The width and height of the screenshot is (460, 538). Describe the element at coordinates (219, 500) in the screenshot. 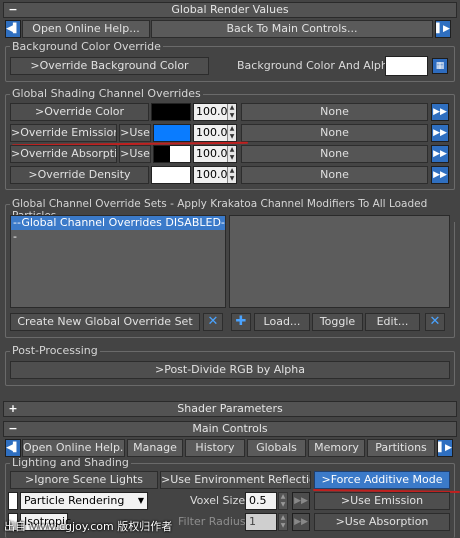

I see `voxel-size-label: Voxel Size:` at that location.